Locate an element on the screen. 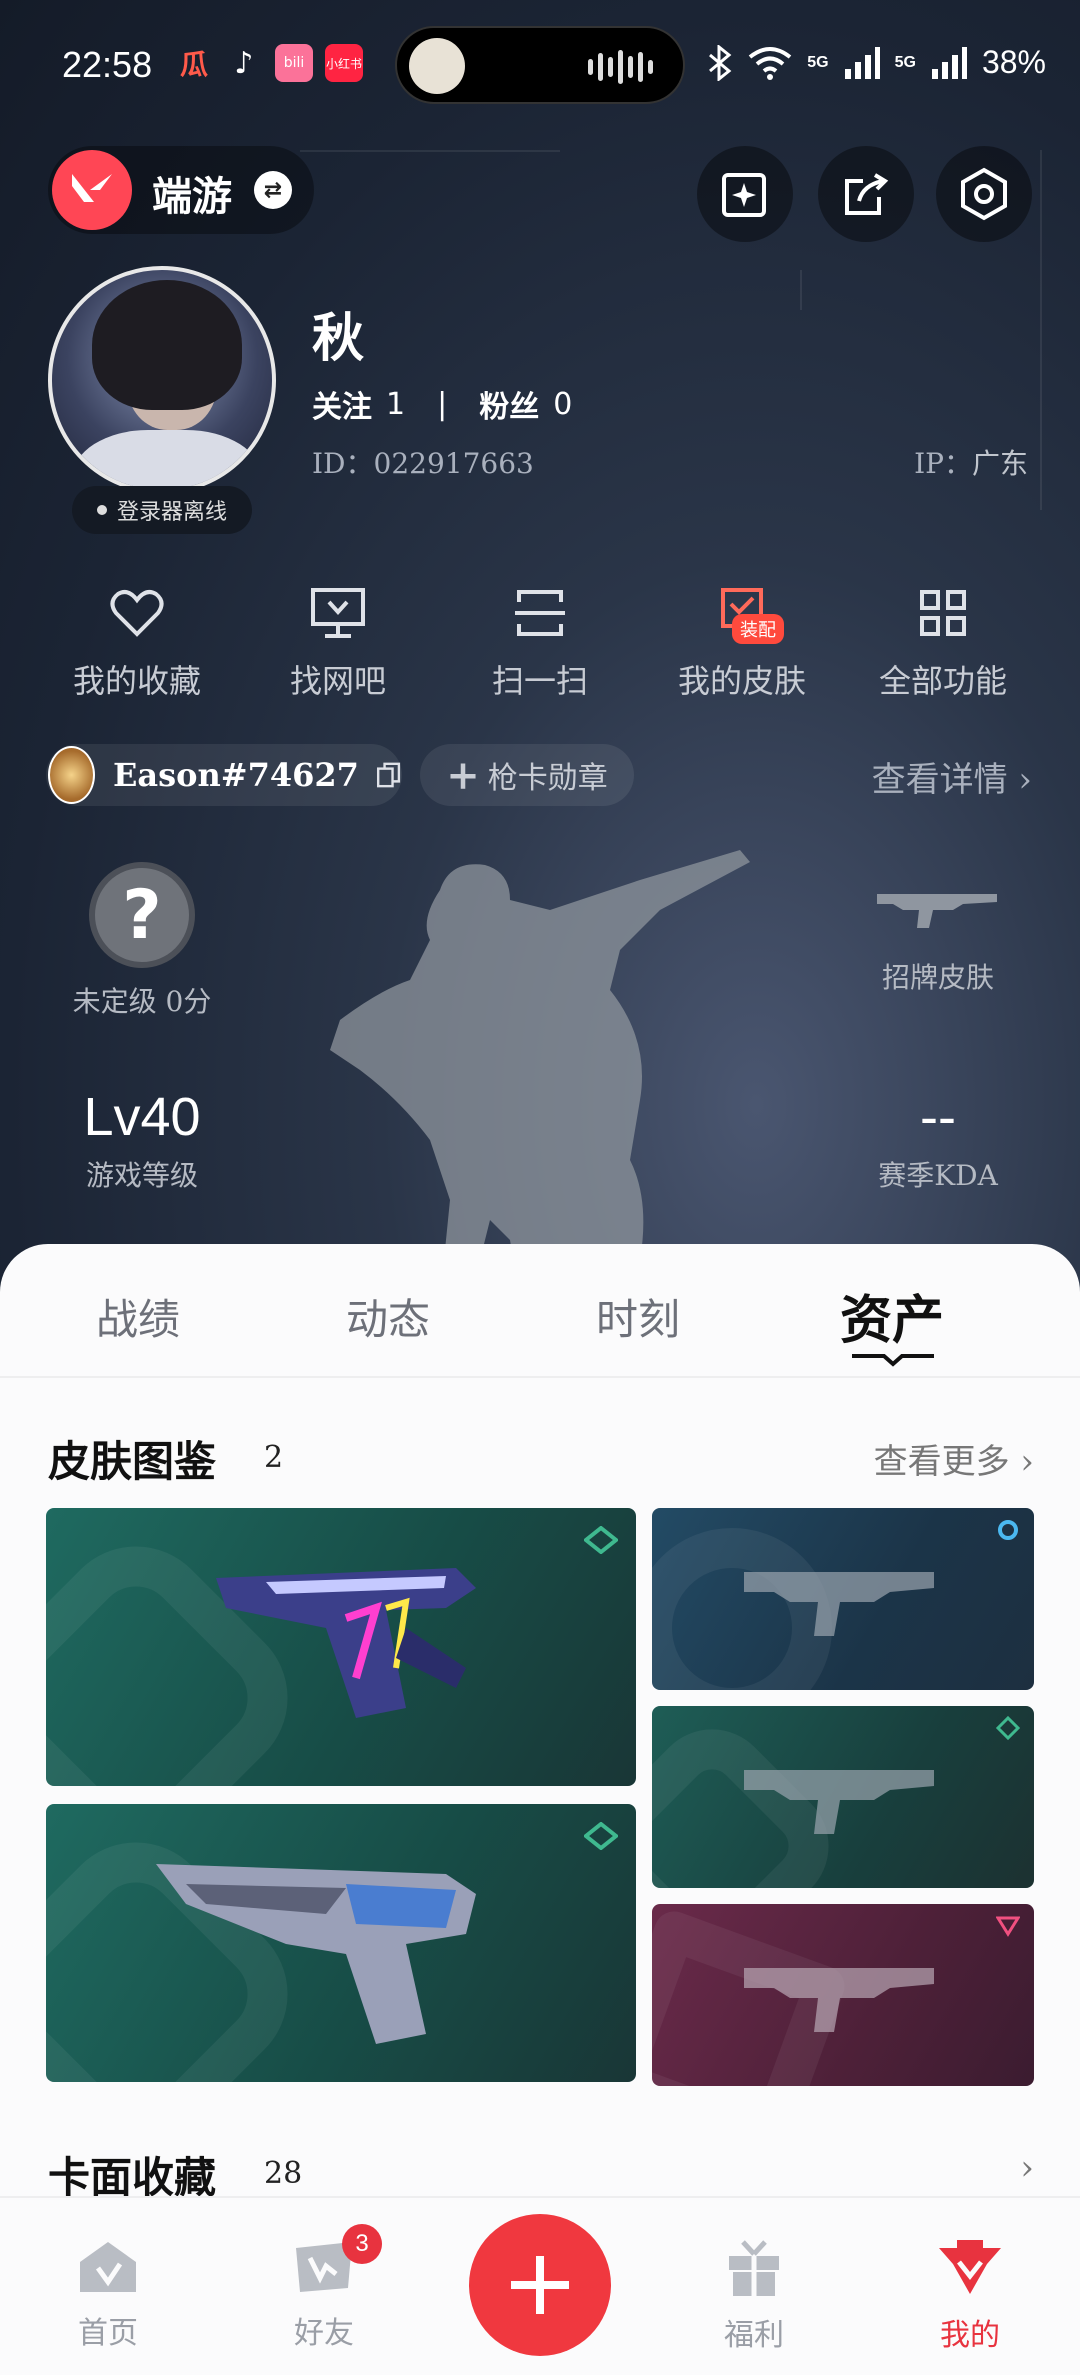  status-bar: 22:58 瓜 ♪ bili 小红书 5G 5G 38% is located at coordinates (540, 65).